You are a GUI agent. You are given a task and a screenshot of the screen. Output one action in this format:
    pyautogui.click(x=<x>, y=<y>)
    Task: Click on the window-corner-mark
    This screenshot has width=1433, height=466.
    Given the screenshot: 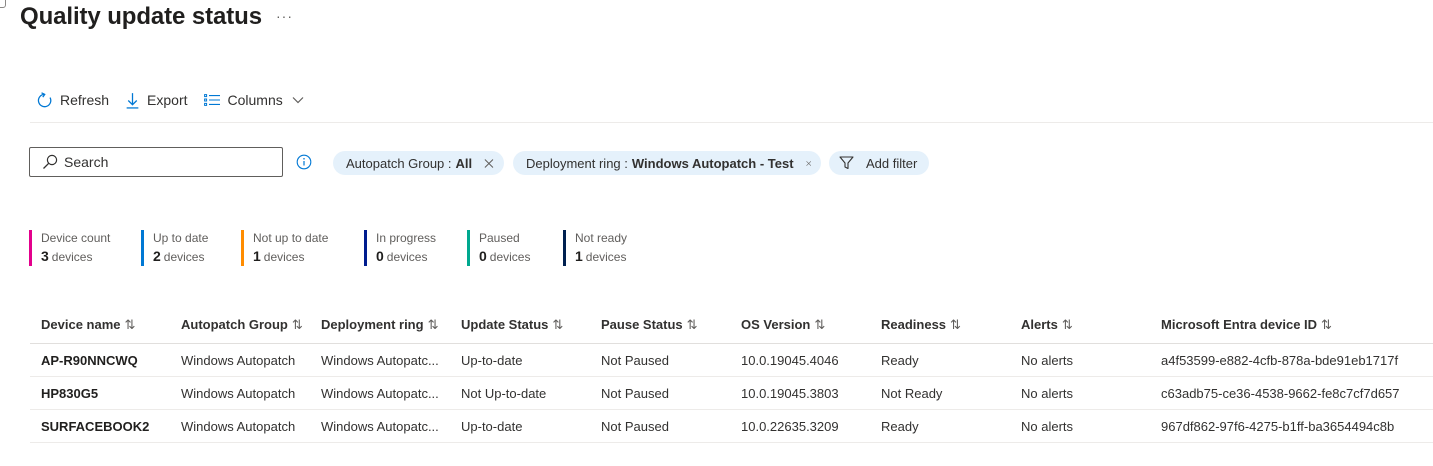 What is the action you would take?
    pyautogui.click(x=3, y=4)
    